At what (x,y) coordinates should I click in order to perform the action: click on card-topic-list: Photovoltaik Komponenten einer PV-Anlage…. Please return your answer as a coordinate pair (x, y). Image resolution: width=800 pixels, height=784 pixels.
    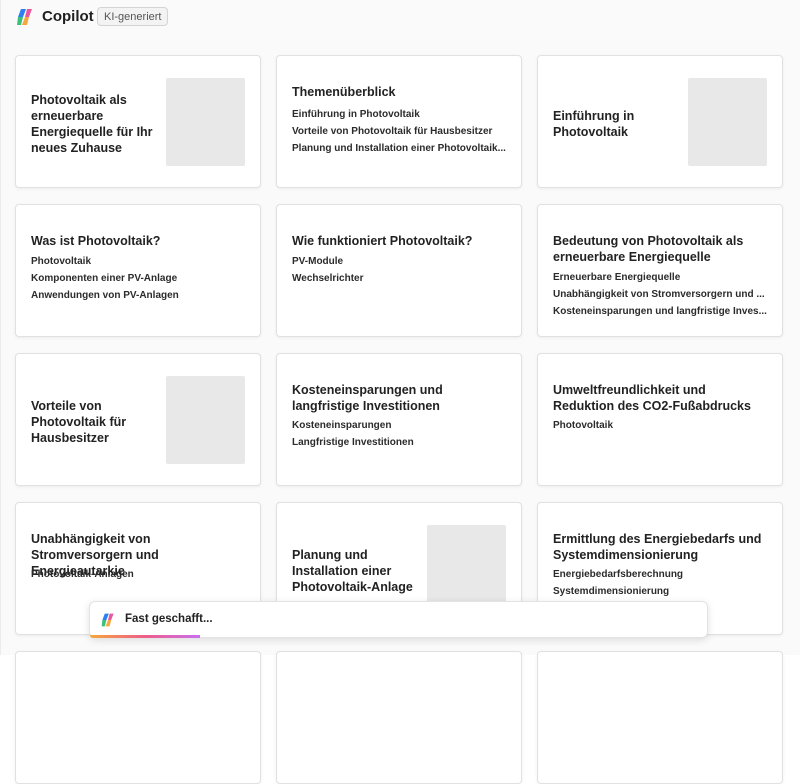
    Looking at the image, I should click on (139, 278).